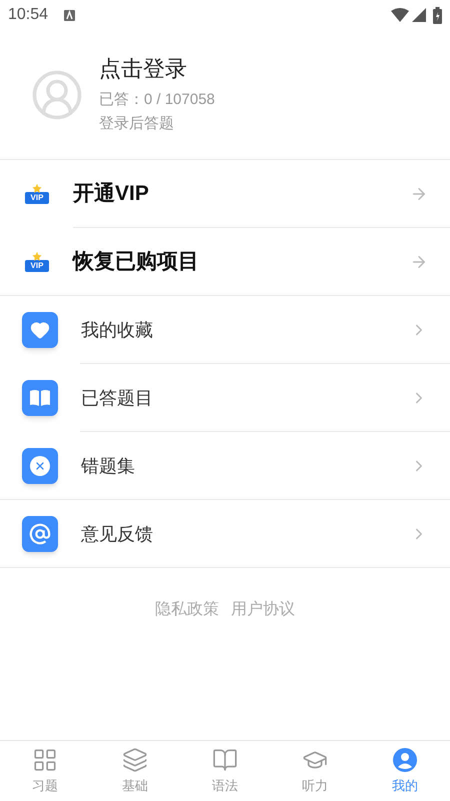 The height and width of the screenshot is (801, 450). Describe the element at coordinates (45, 759) in the screenshot. I see `grid-icon` at that location.